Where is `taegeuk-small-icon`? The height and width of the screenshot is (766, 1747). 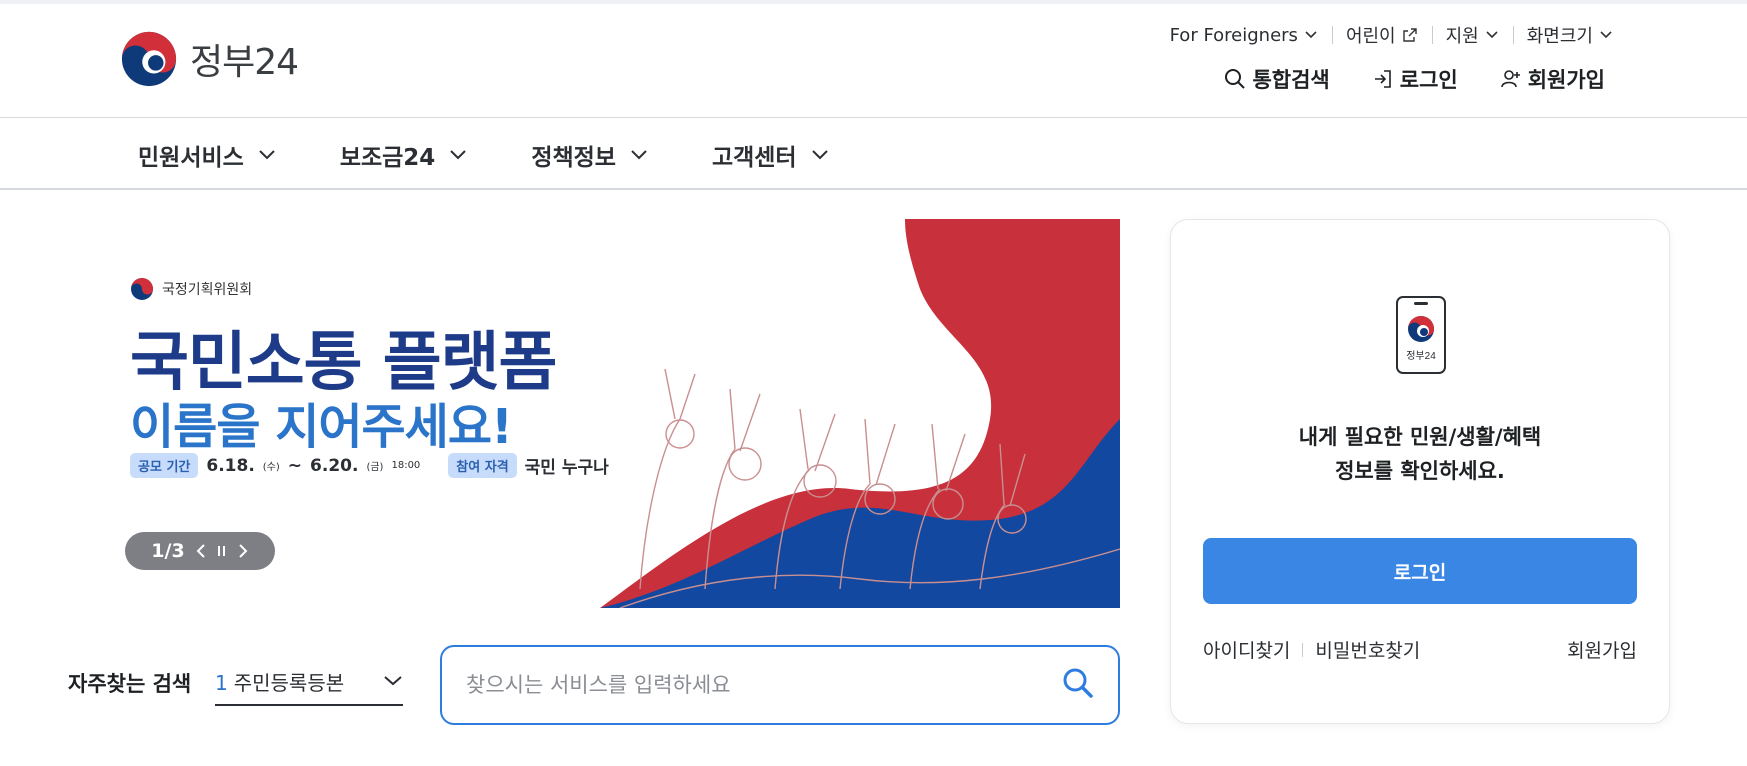
taegeuk-small-icon is located at coordinates (142, 289).